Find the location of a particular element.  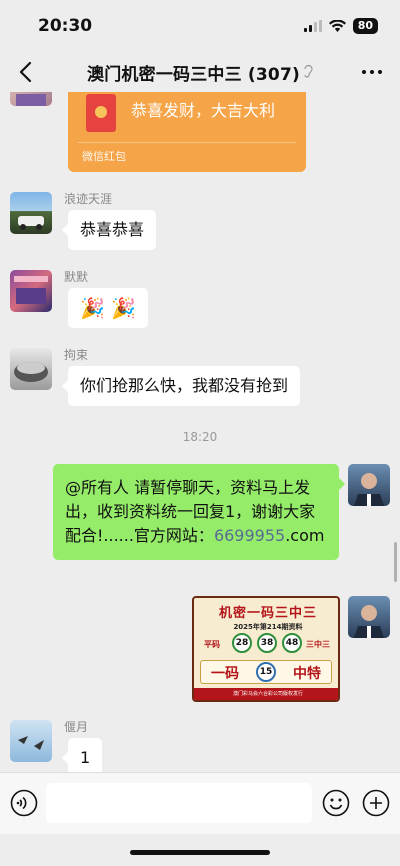

status-bar: 20:30 80 is located at coordinates (200, 26).